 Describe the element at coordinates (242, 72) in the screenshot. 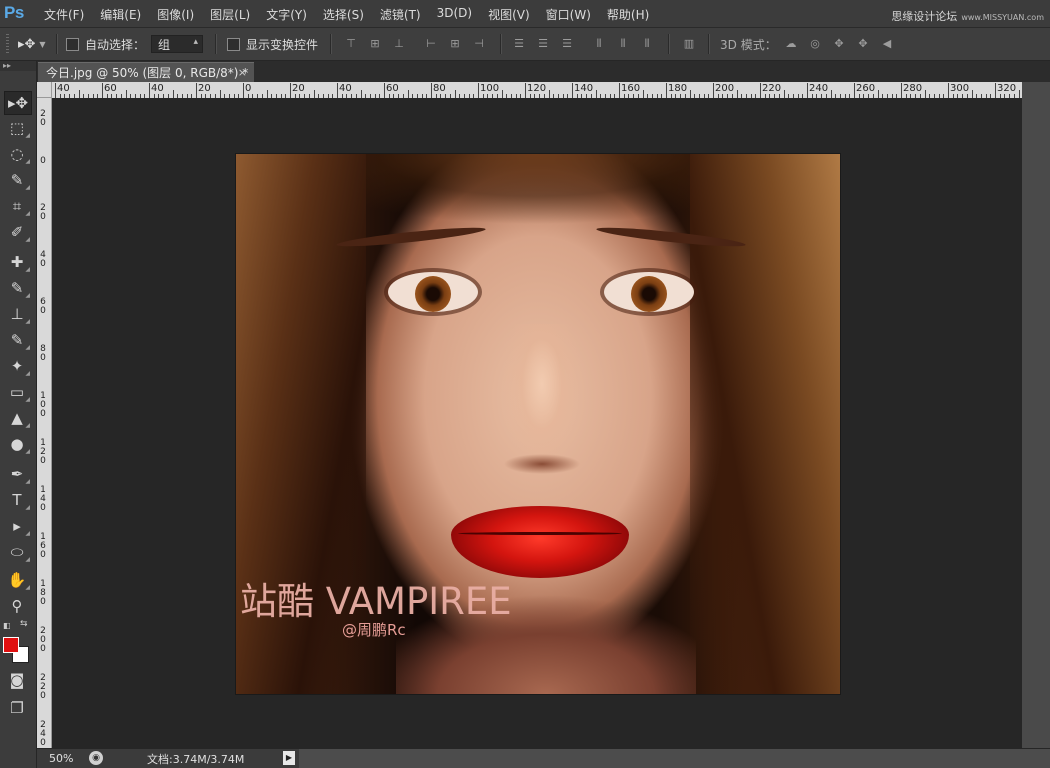

I see `close-icon: ×` at that location.